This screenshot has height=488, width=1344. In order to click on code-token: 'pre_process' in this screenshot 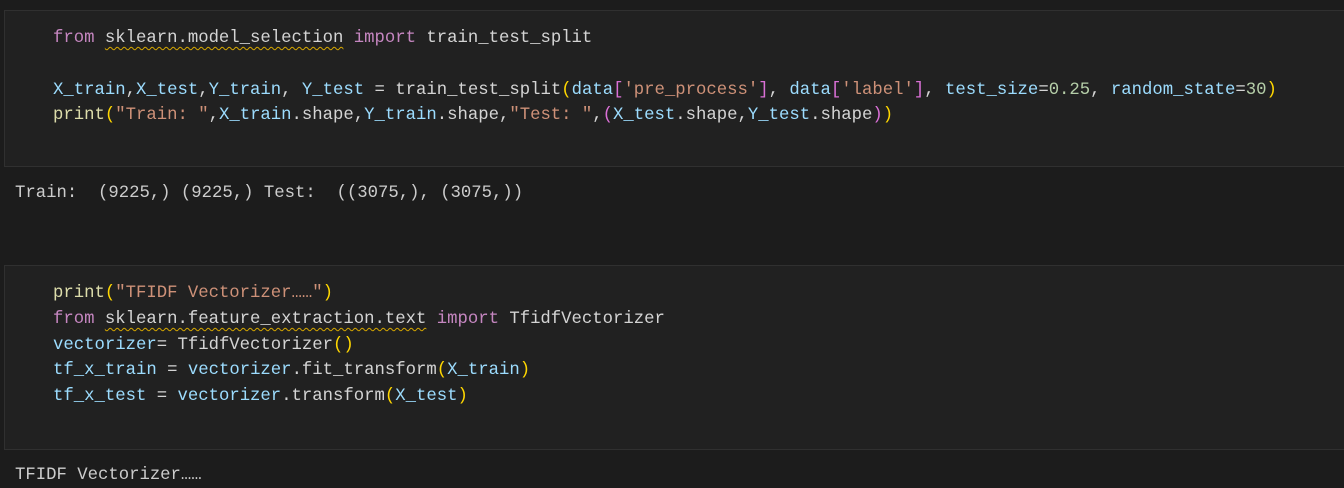, I will do `click(691, 90)`.